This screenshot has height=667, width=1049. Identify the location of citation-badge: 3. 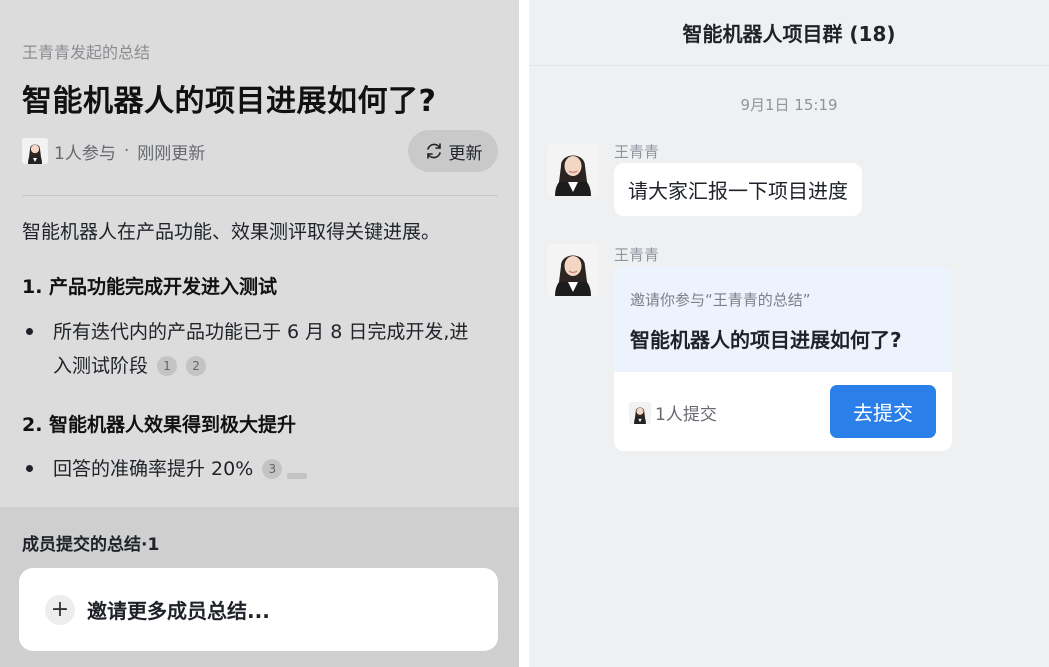
(272, 469).